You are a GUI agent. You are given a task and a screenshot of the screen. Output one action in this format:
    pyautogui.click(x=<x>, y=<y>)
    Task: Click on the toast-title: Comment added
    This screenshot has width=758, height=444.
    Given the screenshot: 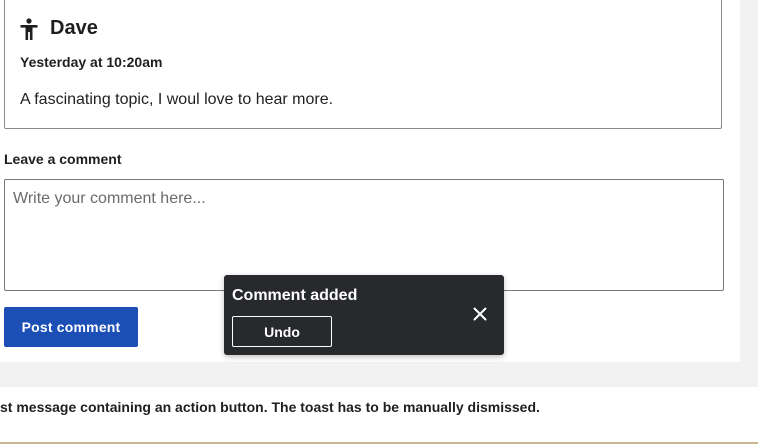 What is the action you would take?
    pyautogui.click(x=295, y=295)
    